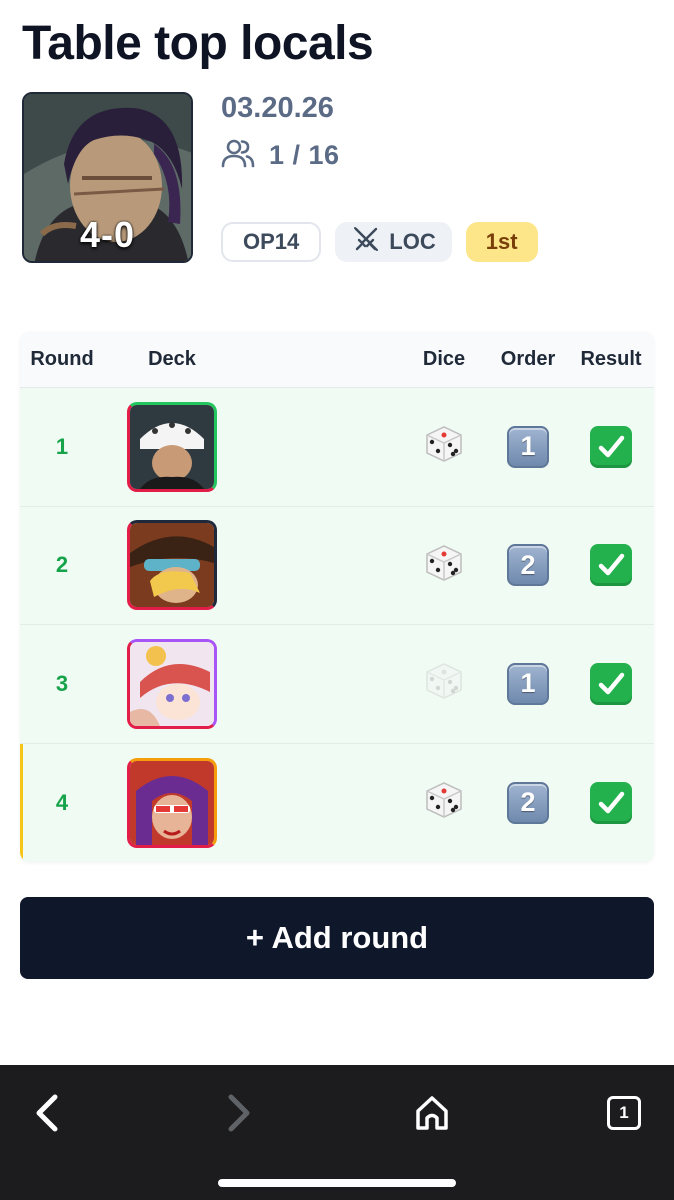  What do you see at coordinates (501, 242) in the screenshot?
I see `placement-badge: 1st` at bounding box center [501, 242].